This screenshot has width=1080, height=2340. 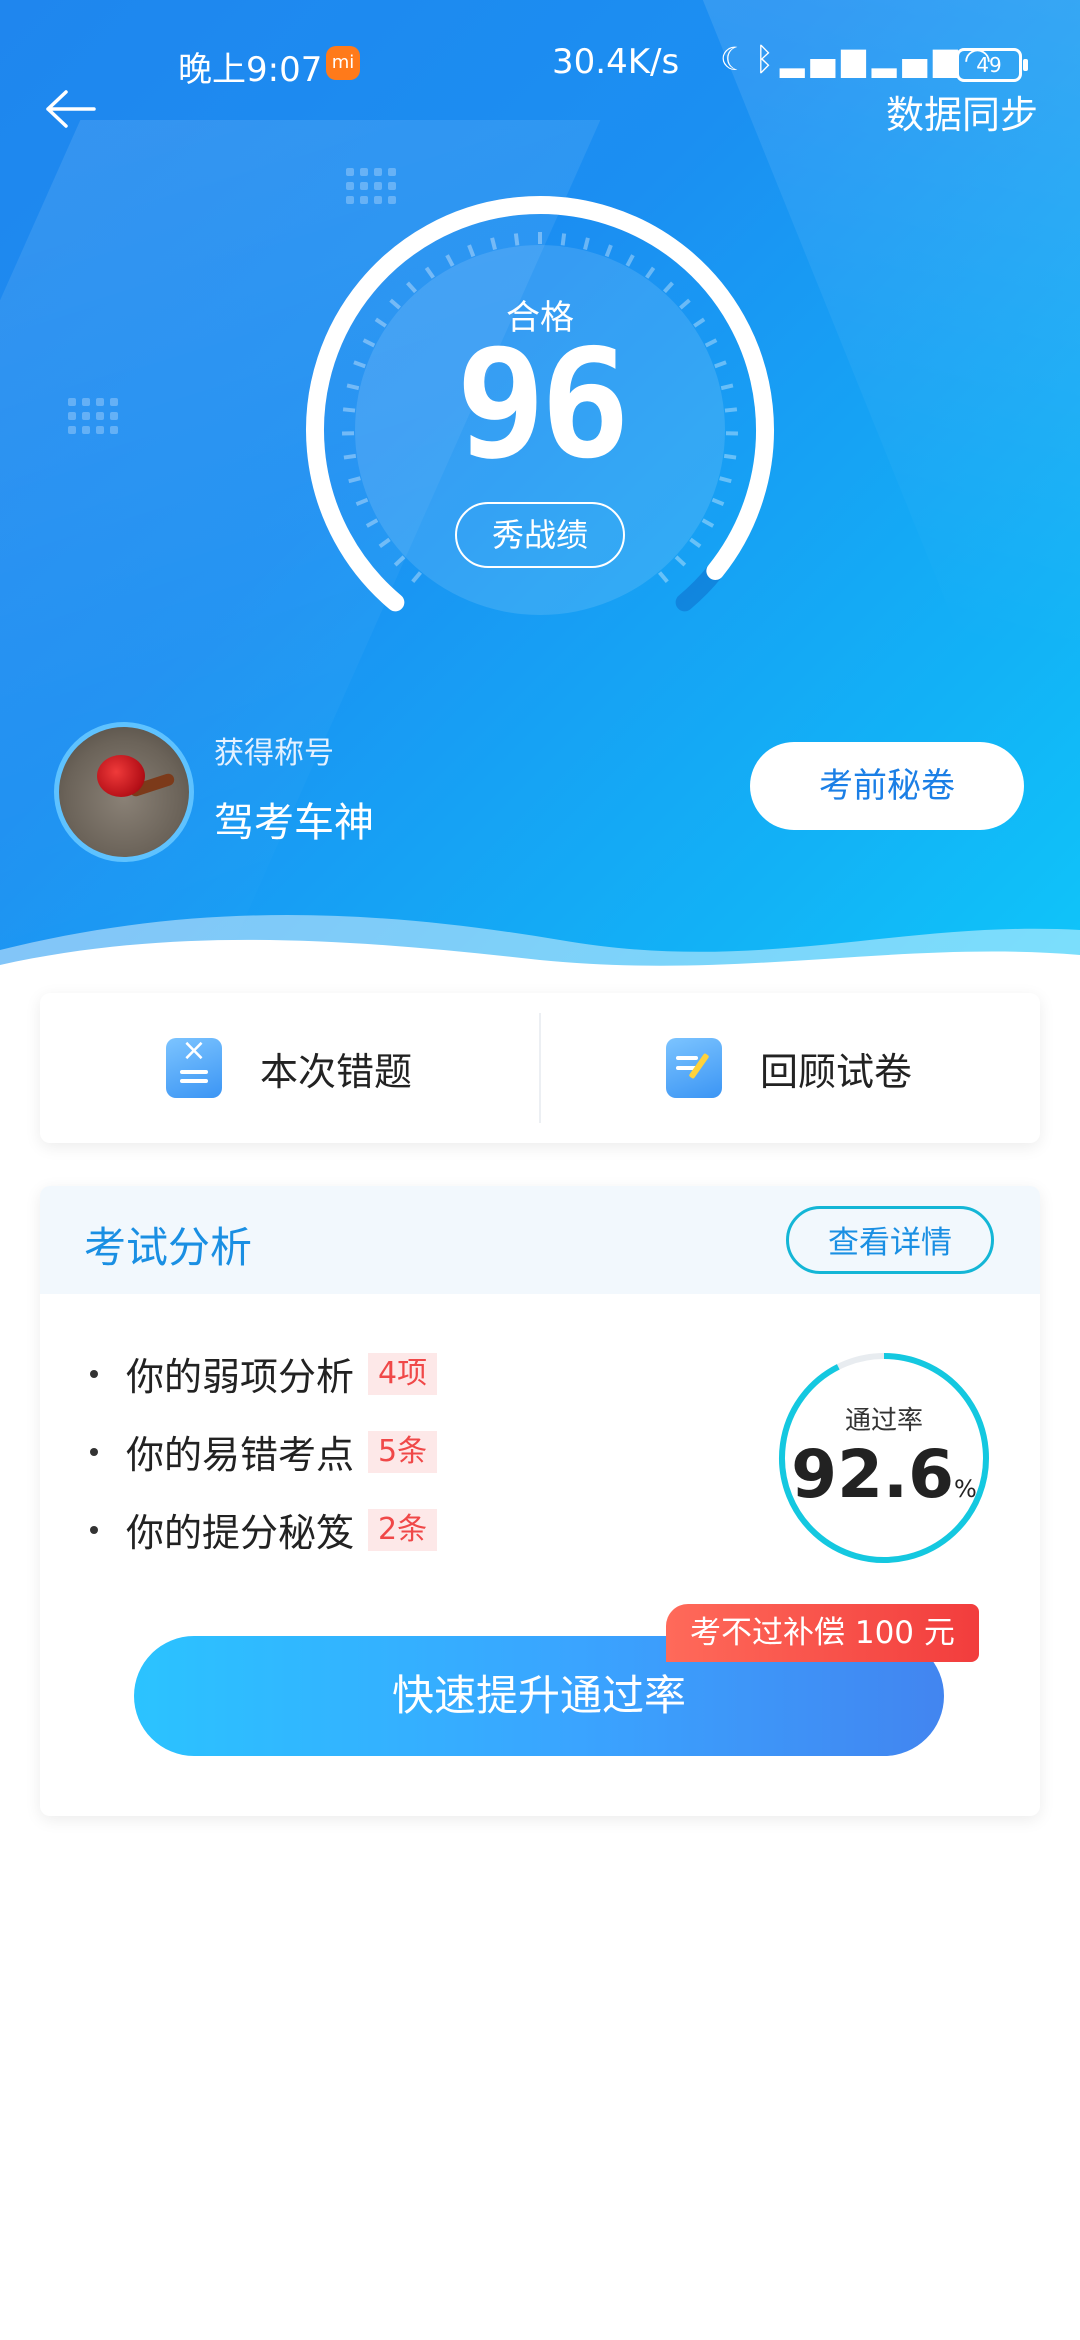 What do you see at coordinates (240, 1377) in the screenshot?
I see `item-label: 你的弱项分析` at bounding box center [240, 1377].